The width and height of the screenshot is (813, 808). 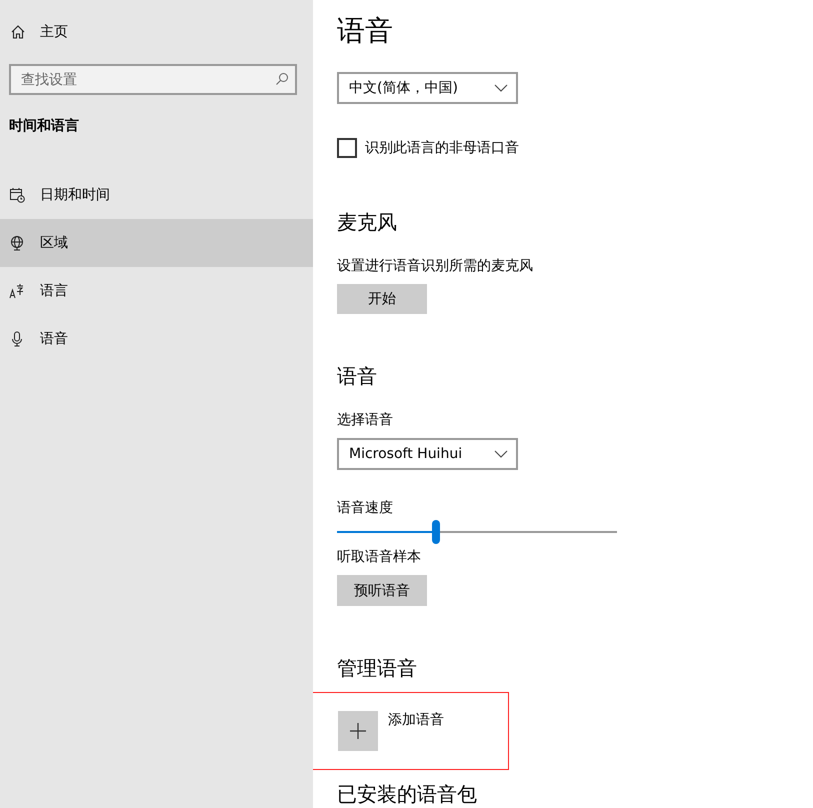 What do you see at coordinates (44, 126) in the screenshot?
I see `section-title: 时间和语言` at bounding box center [44, 126].